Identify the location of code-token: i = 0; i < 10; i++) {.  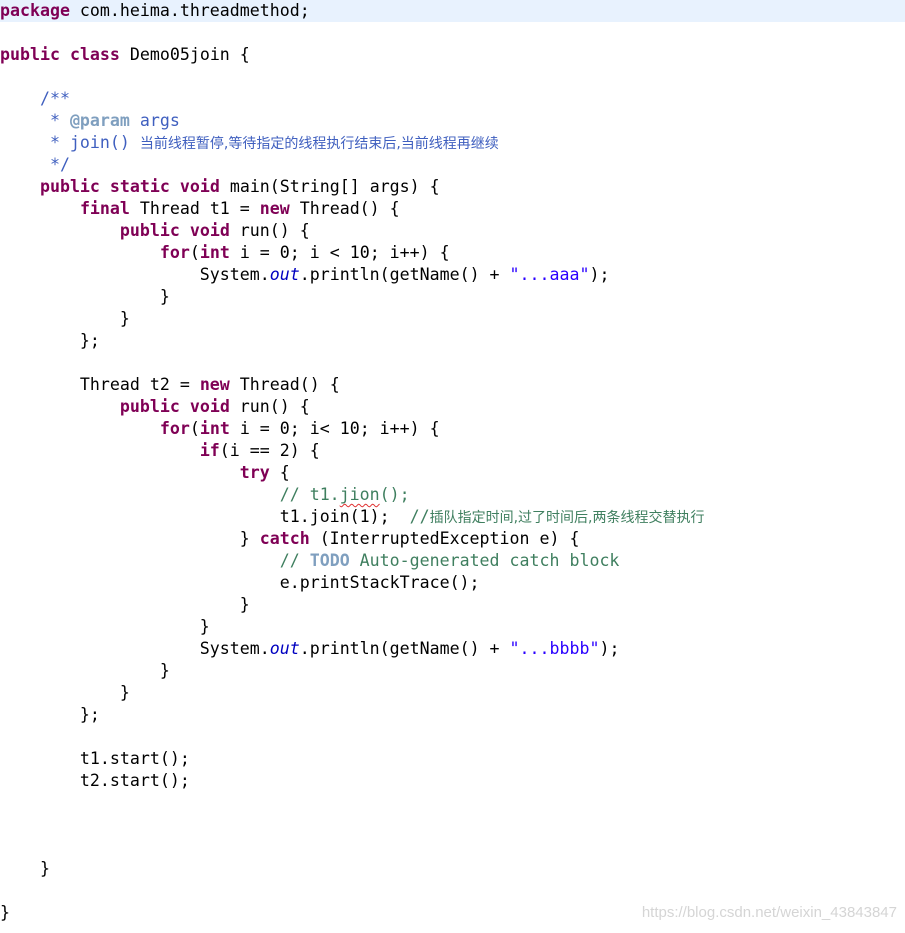
(339, 252).